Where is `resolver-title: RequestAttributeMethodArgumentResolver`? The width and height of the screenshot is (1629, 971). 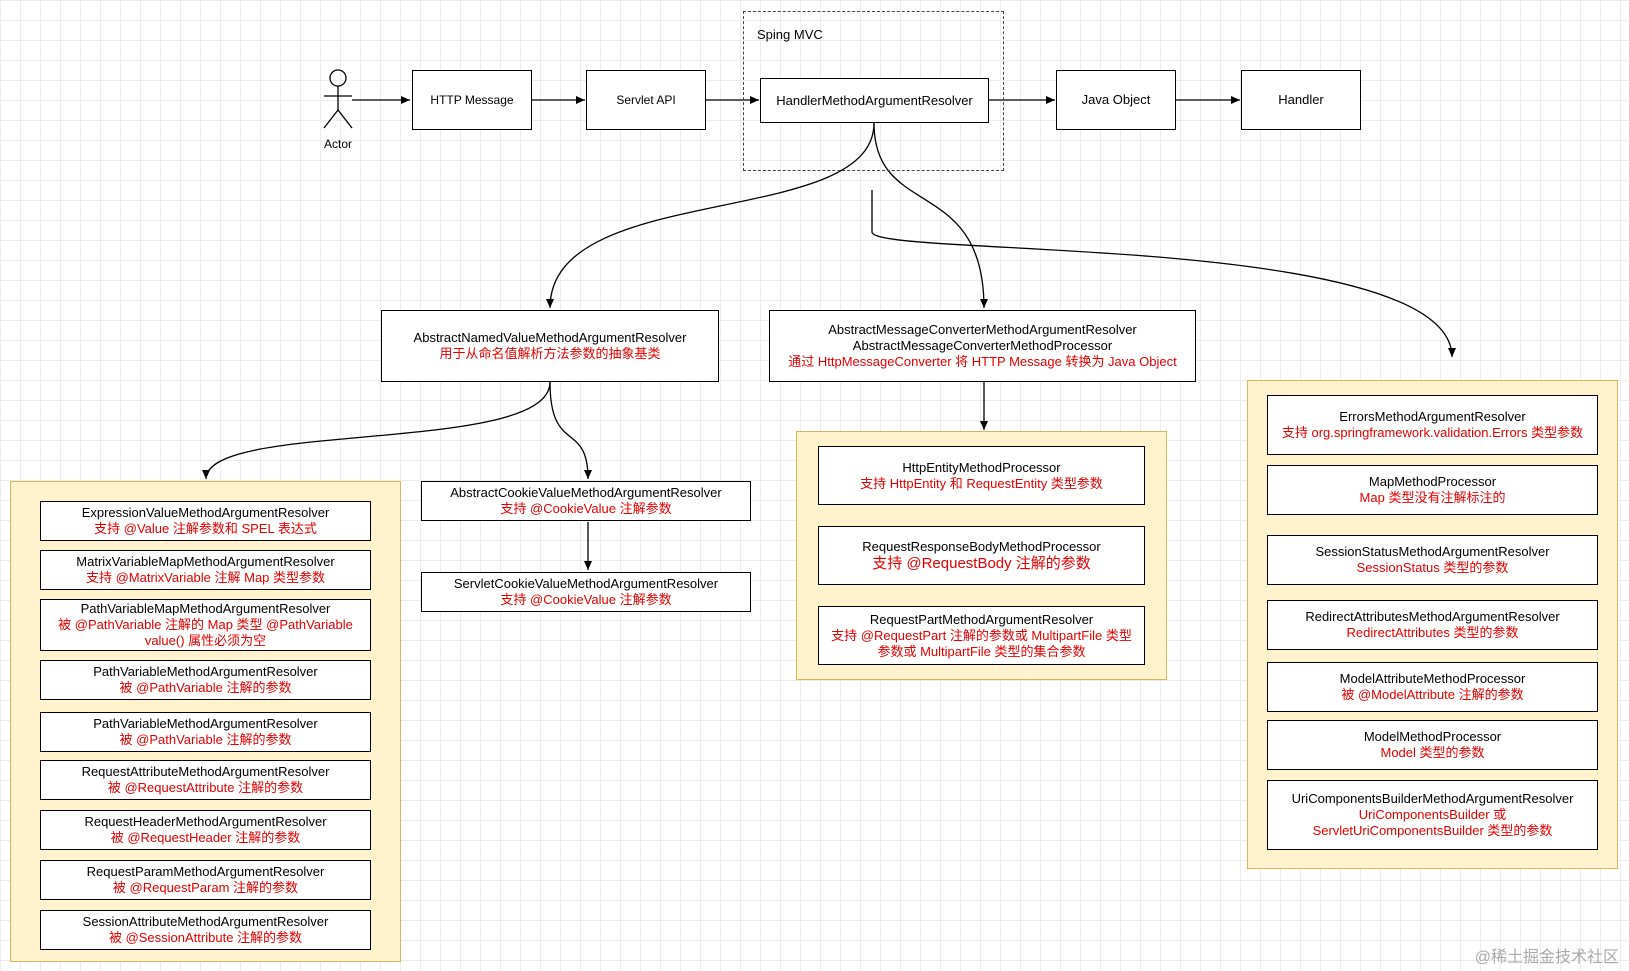 resolver-title: RequestAttributeMethodArgumentResolver is located at coordinates (205, 771).